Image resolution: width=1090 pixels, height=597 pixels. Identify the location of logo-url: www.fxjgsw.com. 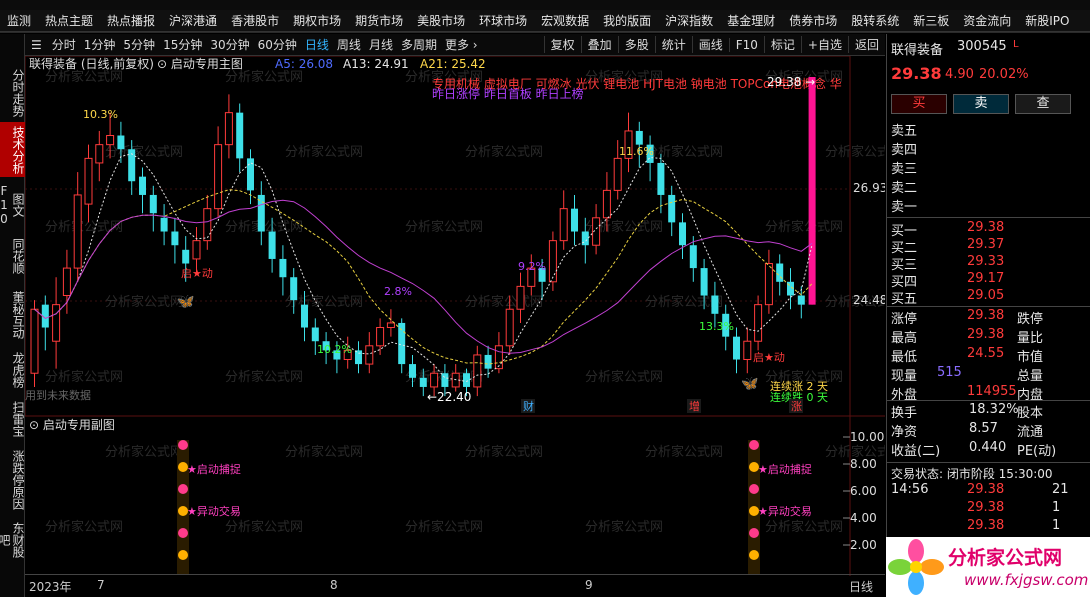
(1026, 580).